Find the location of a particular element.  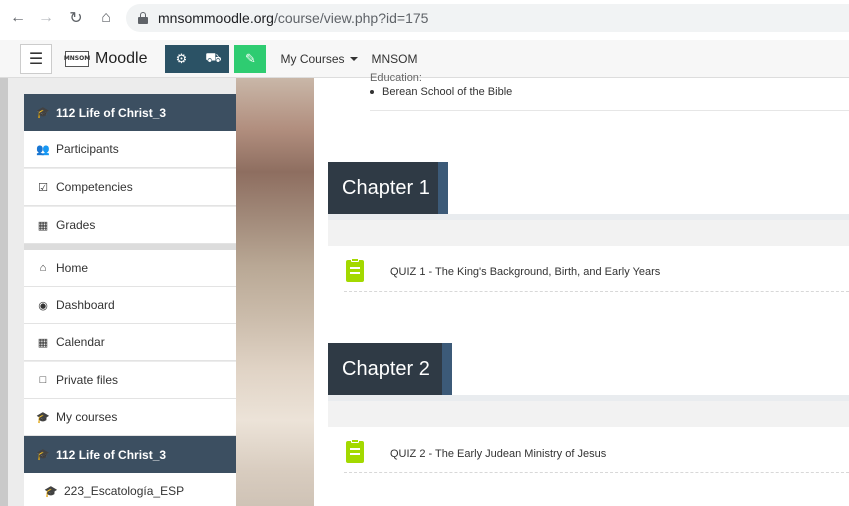

drawer-item-label: Grades is located at coordinates (76, 225).